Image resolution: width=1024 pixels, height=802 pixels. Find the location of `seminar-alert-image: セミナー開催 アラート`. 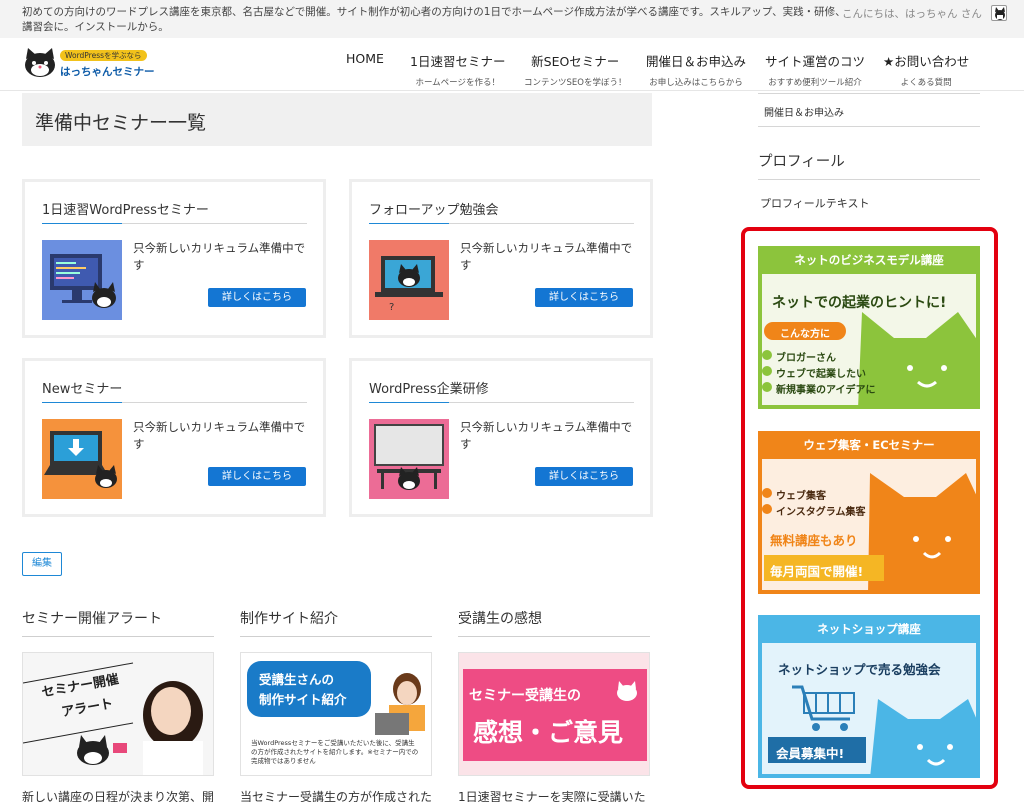

seminar-alert-image: セミナー開催 アラート is located at coordinates (118, 714).